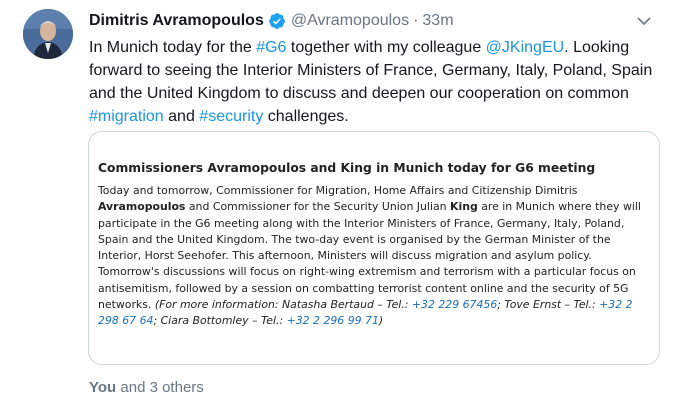 The height and width of the screenshot is (408, 674). I want to click on user-handle: @Avramopoulos, so click(350, 21).